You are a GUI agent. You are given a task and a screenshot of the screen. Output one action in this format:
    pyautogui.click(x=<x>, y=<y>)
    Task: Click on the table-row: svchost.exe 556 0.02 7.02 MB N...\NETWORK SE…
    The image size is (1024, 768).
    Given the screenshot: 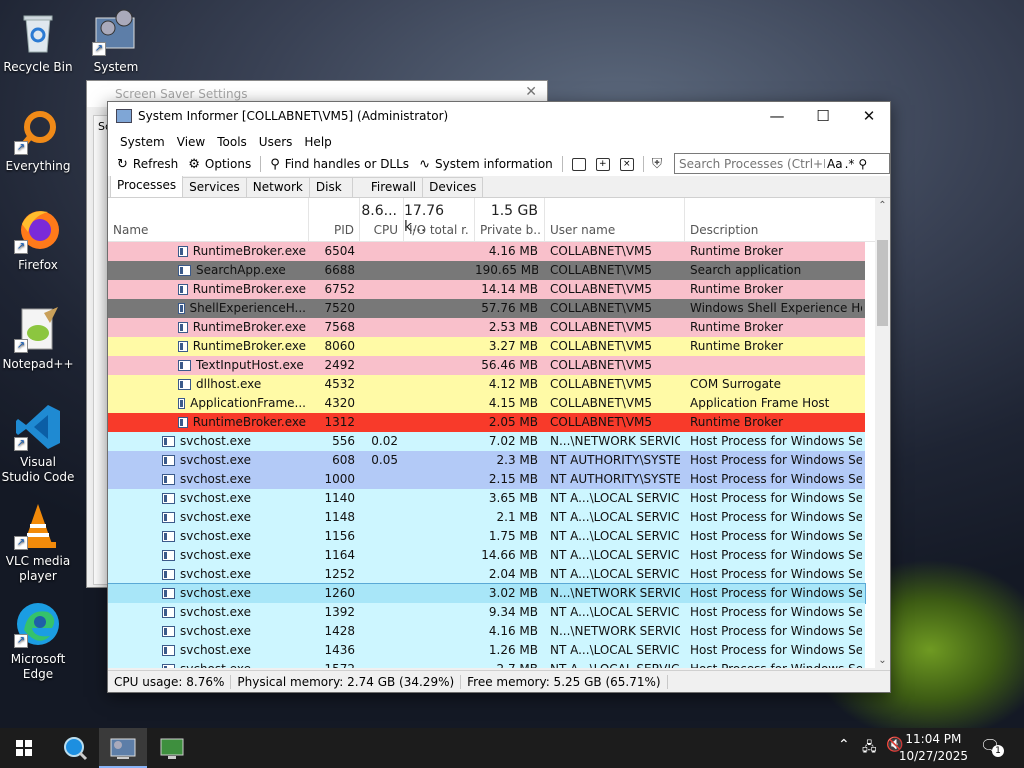 What is the action you would take?
    pyautogui.click(x=486, y=441)
    